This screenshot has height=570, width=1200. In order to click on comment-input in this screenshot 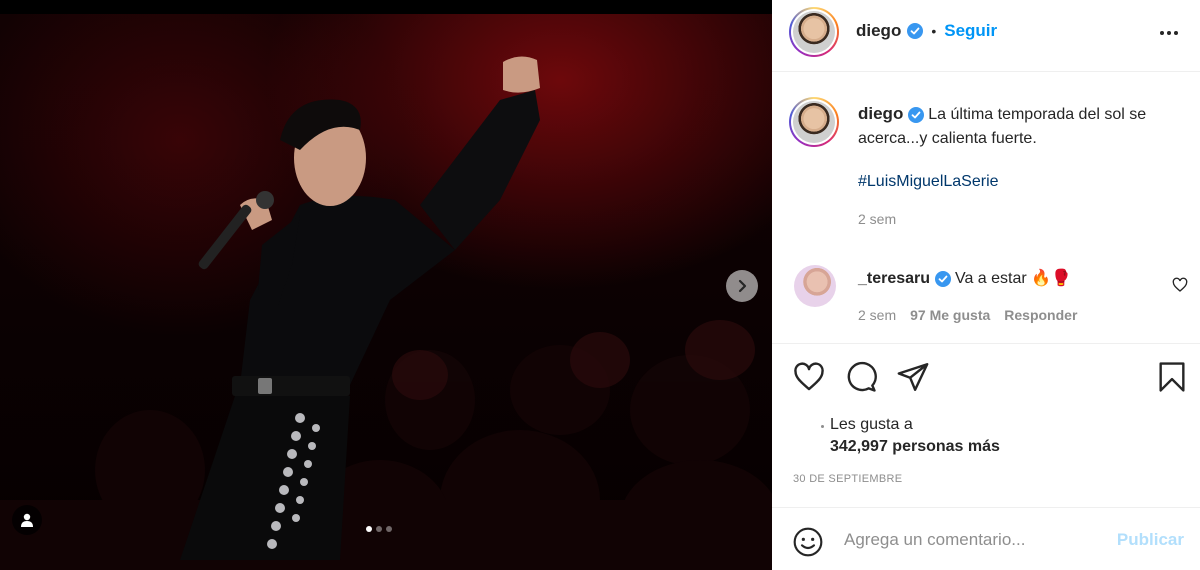, I will do `click(974, 540)`.